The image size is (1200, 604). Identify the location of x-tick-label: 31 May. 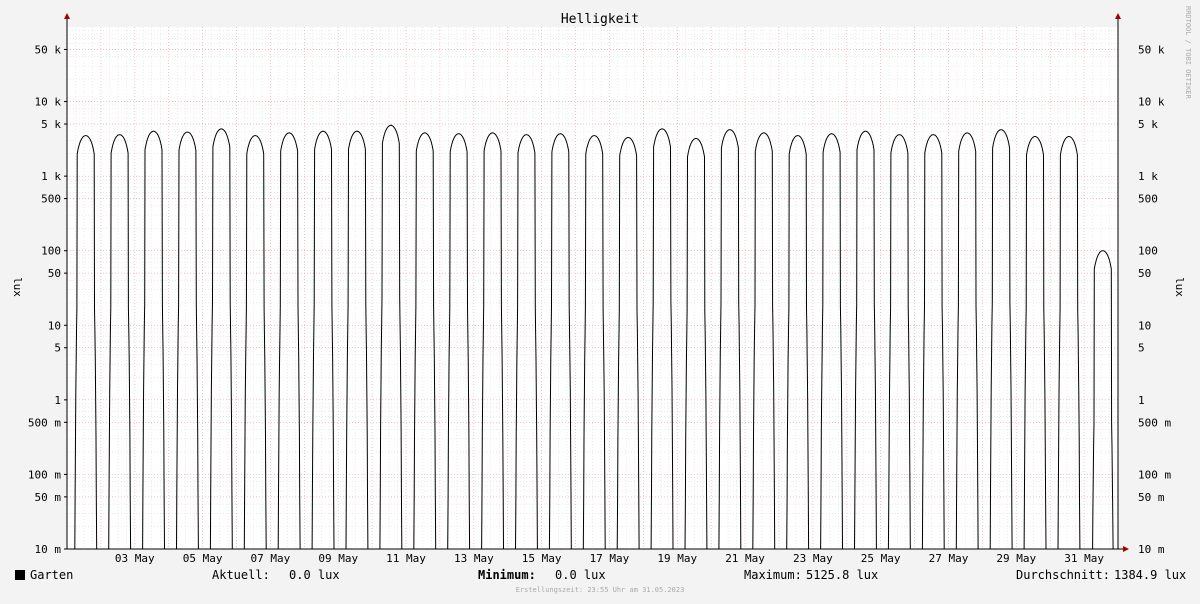
(1084, 558).